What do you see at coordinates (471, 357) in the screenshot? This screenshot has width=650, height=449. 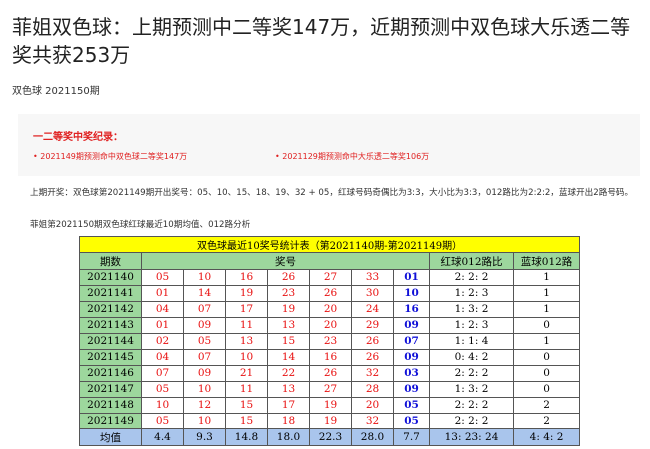 I see `red-ratio-cell: 0: 4: 2` at bounding box center [471, 357].